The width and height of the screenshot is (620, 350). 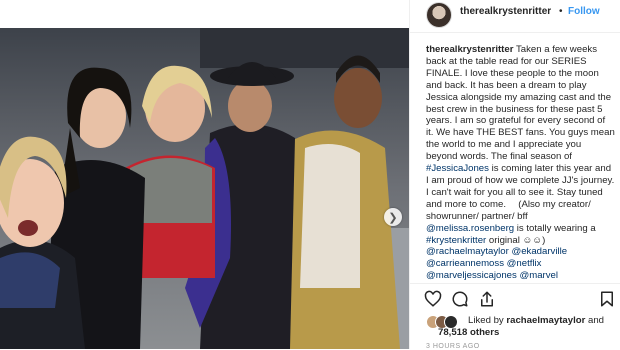 I want to click on post-header: therealkrystenritter • Follow, so click(x=515, y=16).